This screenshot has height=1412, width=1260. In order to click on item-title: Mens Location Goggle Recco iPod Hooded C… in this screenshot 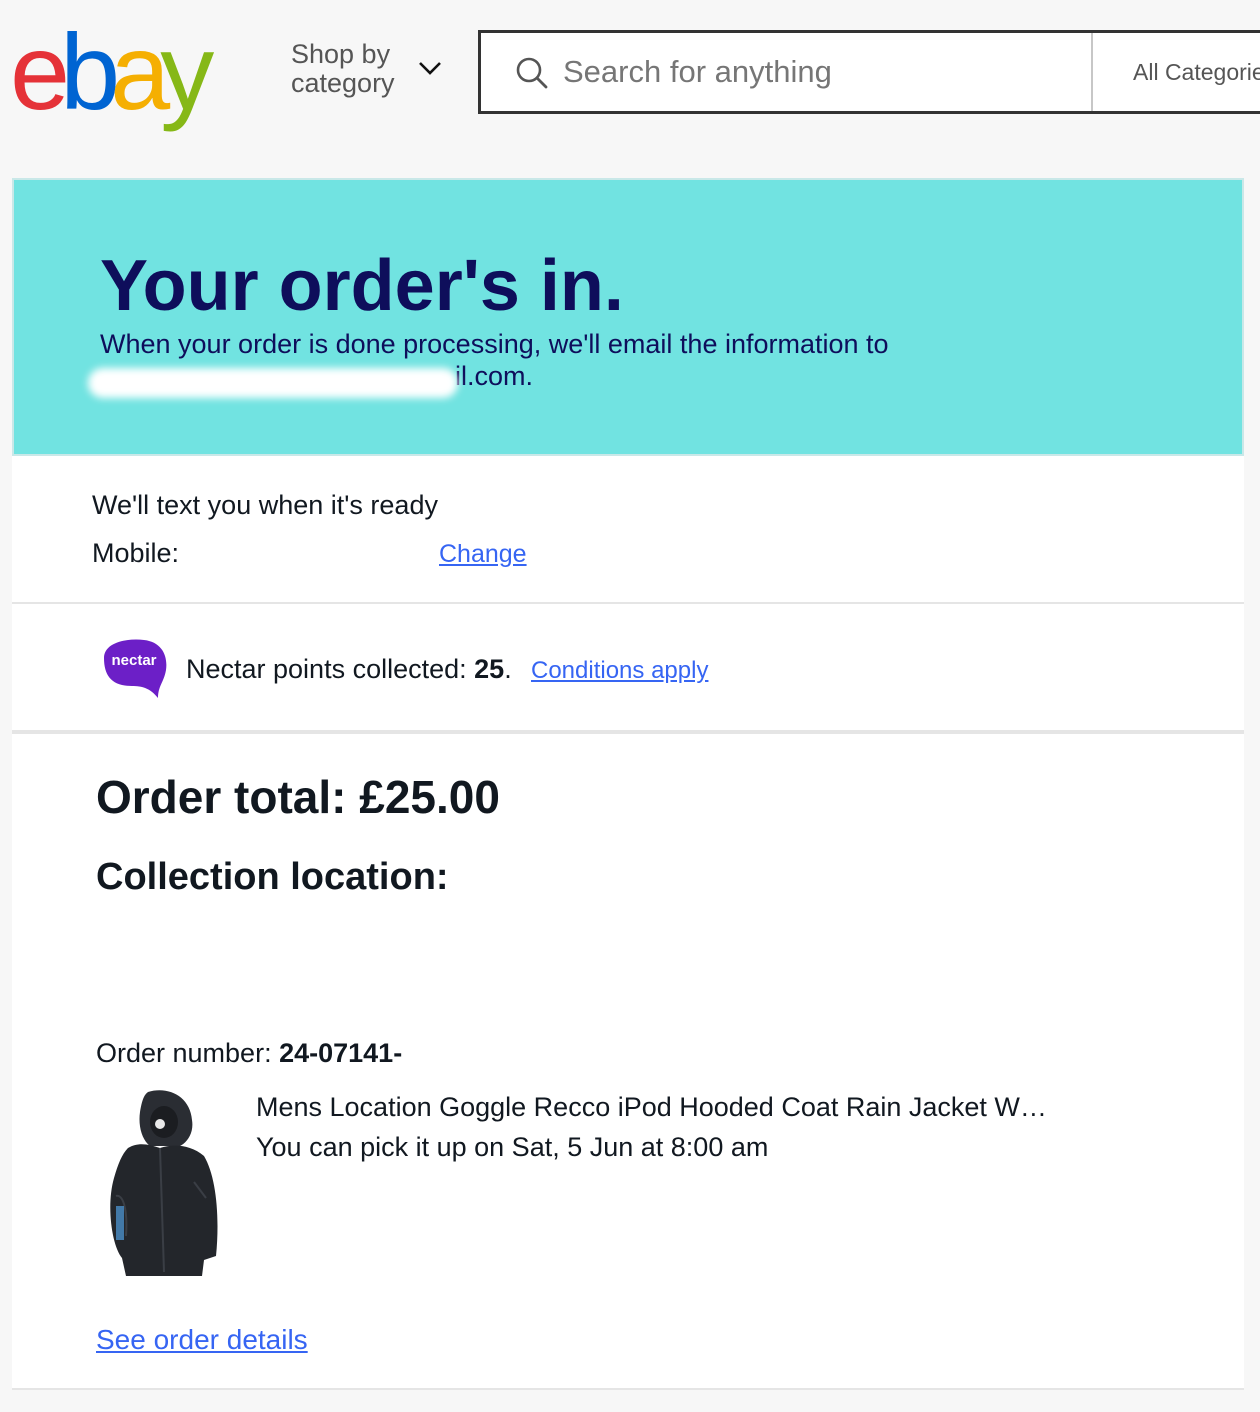, I will do `click(651, 1107)`.